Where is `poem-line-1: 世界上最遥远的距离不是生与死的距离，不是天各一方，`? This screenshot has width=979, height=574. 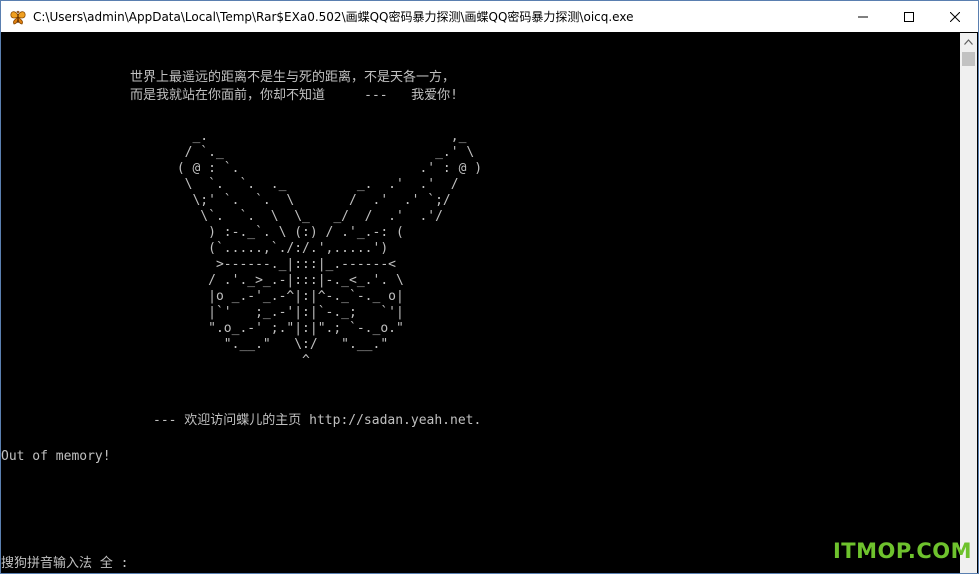
poem-line-1: 世界上最遥远的距离不是生与死的距离，不是天各一方， is located at coordinates (293, 77).